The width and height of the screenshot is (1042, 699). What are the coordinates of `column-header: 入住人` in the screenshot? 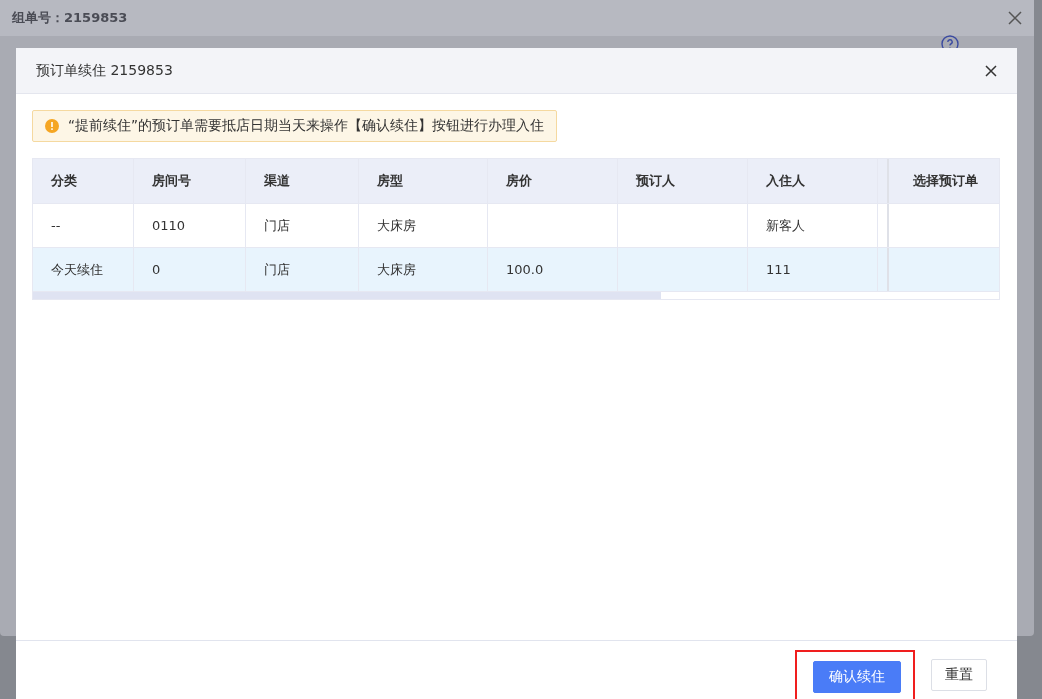 It's located at (785, 181).